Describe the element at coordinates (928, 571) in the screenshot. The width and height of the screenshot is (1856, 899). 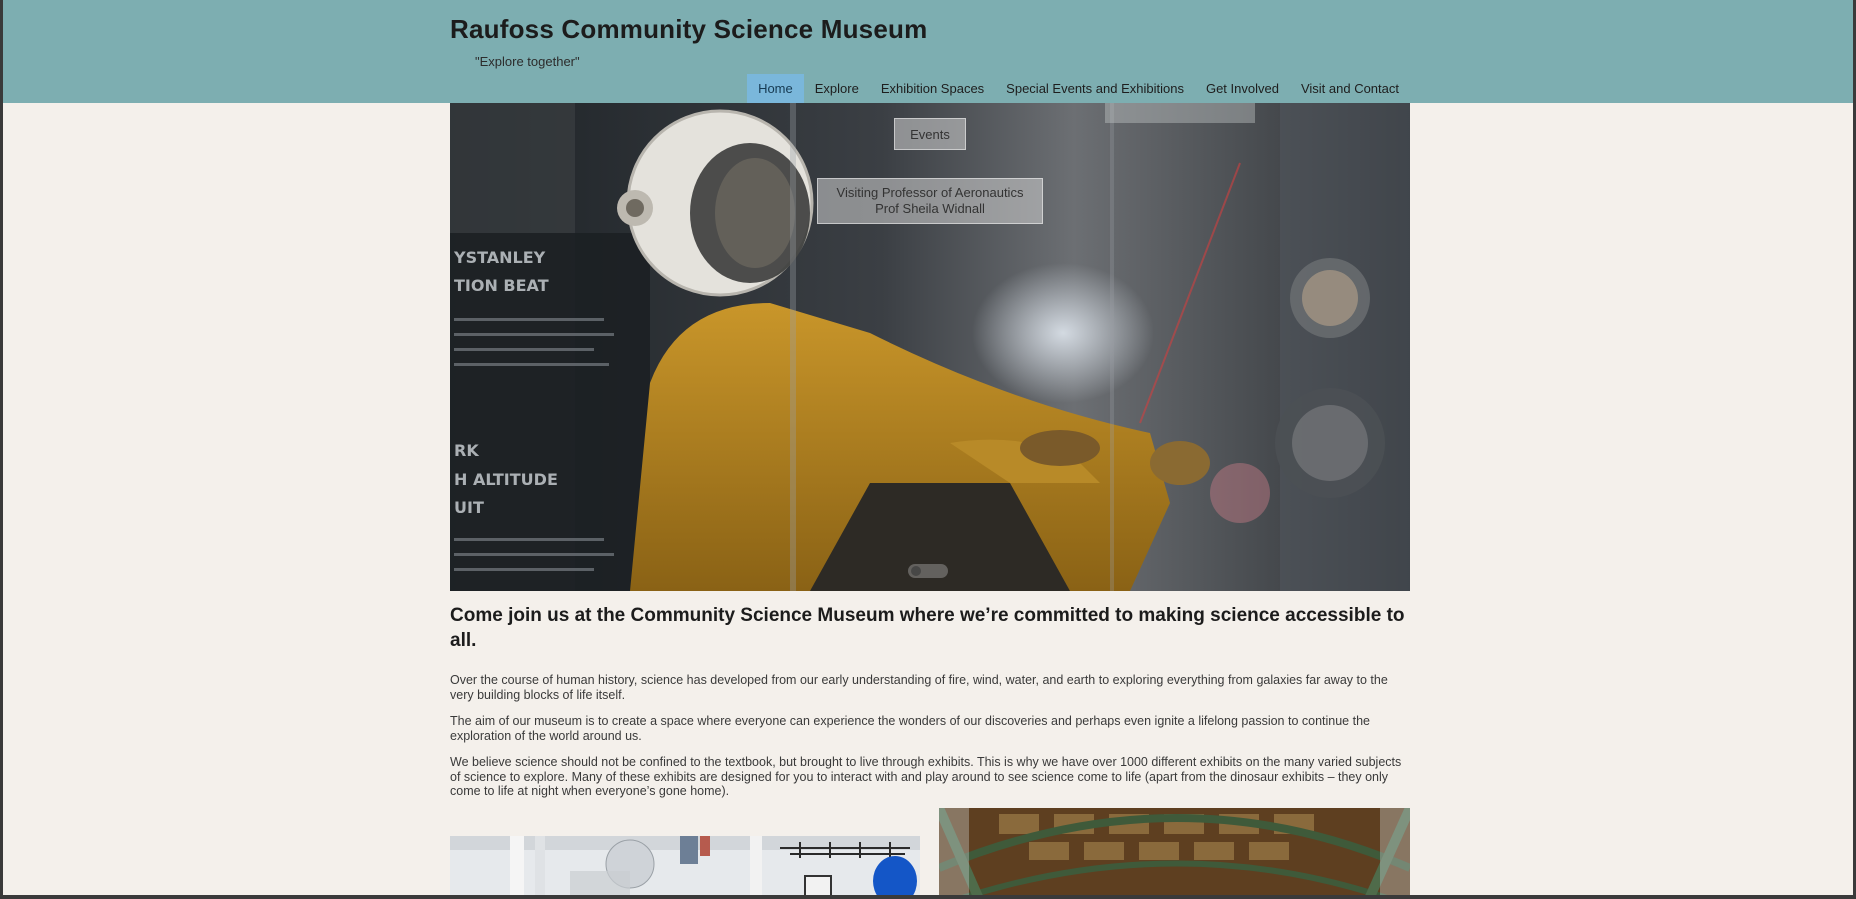
I see `slideshow-pager` at that location.